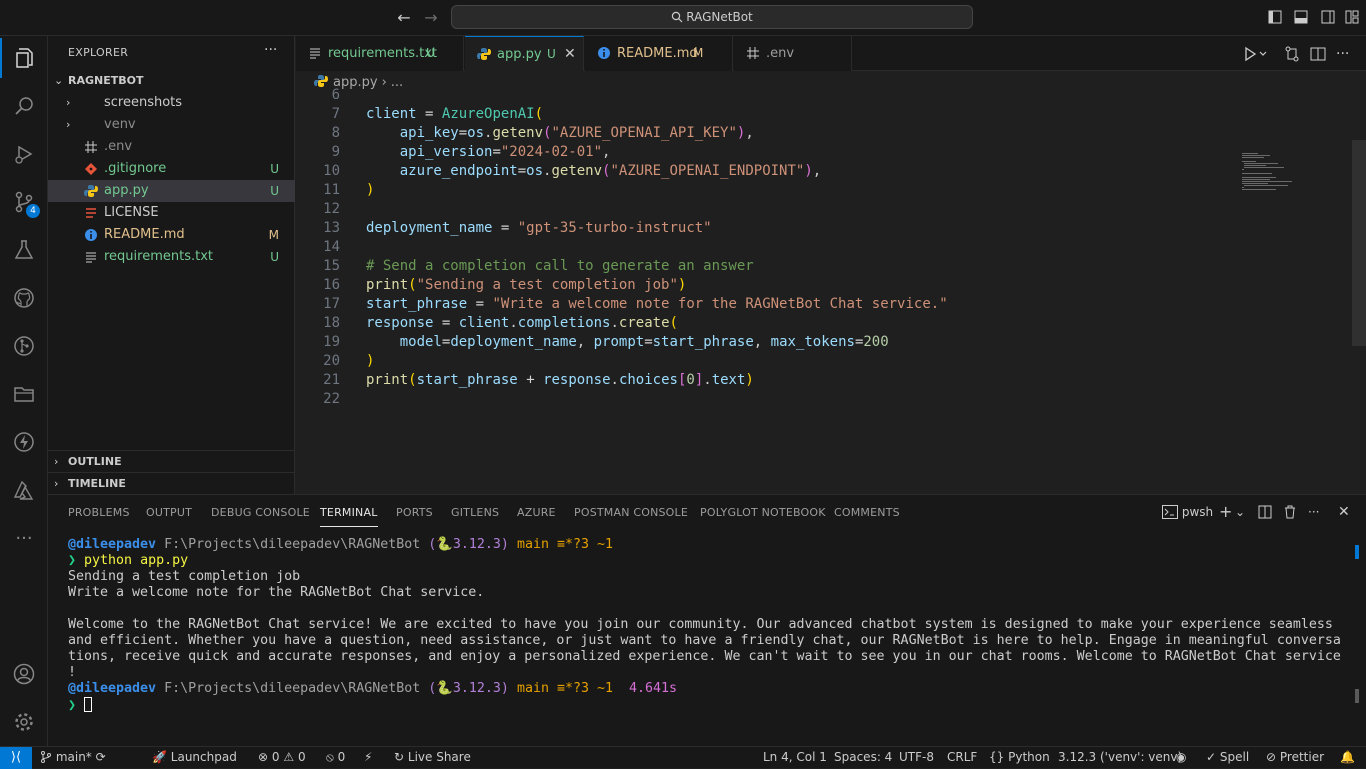 The image size is (1366, 769). What do you see at coordinates (331, 190) in the screenshot?
I see `line-number: 11` at bounding box center [331, 190].